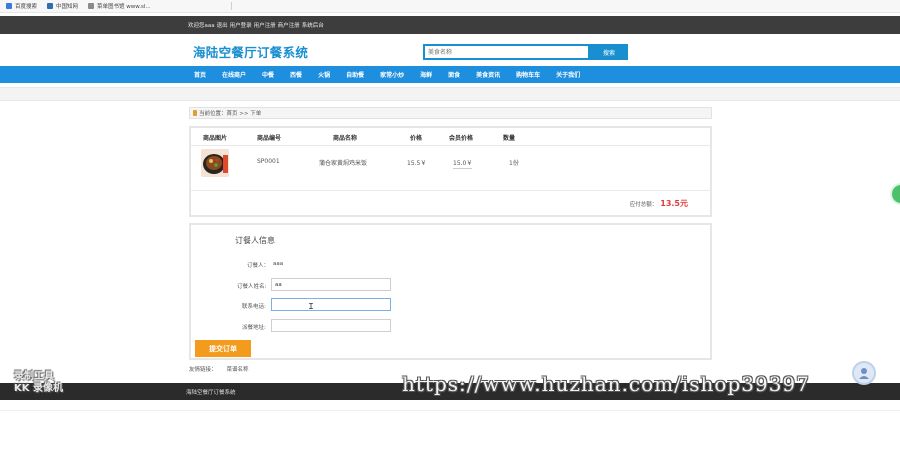 The image size is (900, 455). I want to click on nav-item-chinese: 中餐, so click(268, 74).